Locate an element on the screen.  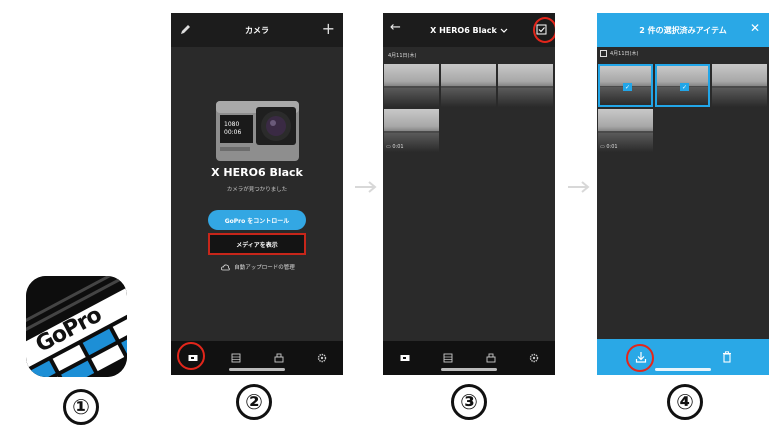
view-media-button: メディアを表示 is located at coordinates (257, 244).